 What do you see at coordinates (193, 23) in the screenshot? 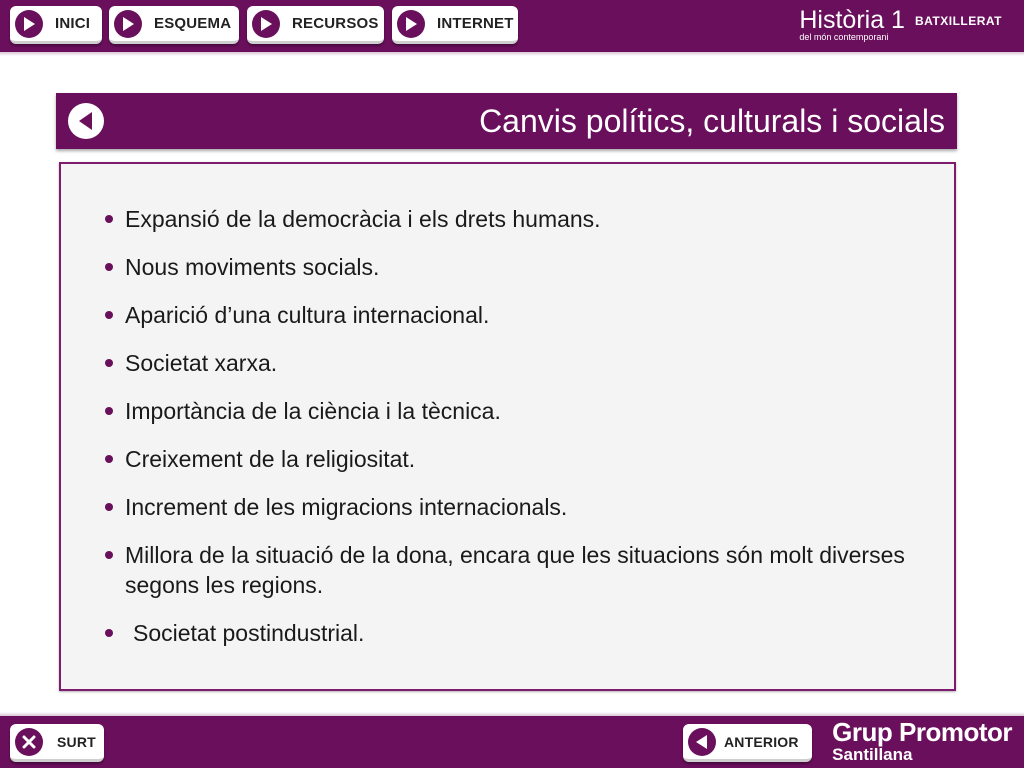
I see `nav-label: ESQUEMA` at bounding box center [193, 23].